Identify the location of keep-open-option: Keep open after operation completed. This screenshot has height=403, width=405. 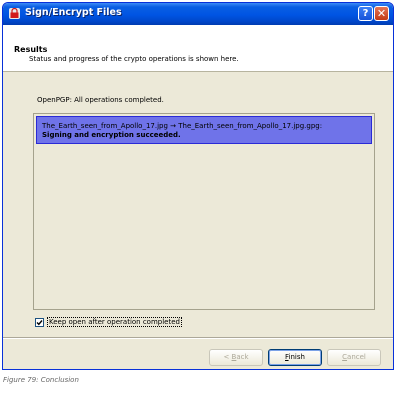
(108, 322).